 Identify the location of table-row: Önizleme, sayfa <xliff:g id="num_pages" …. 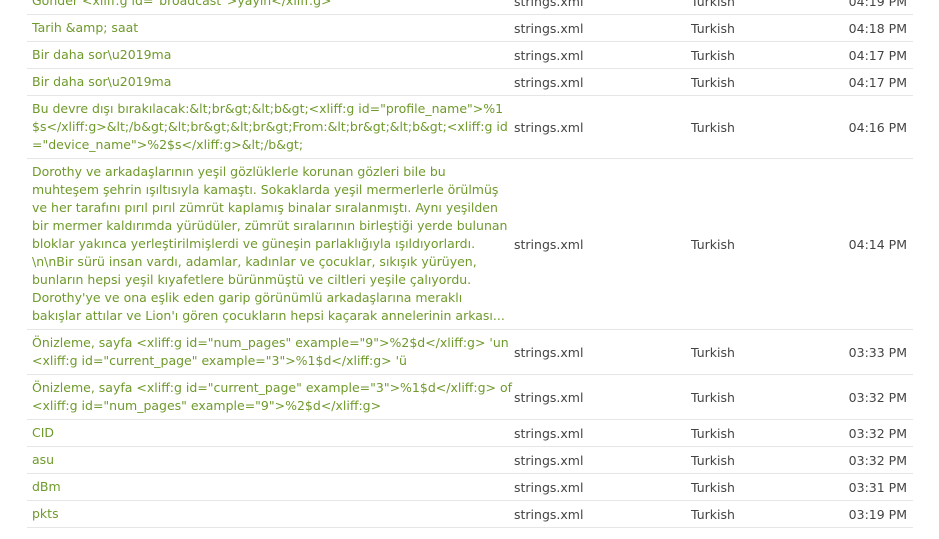
(470, 352).